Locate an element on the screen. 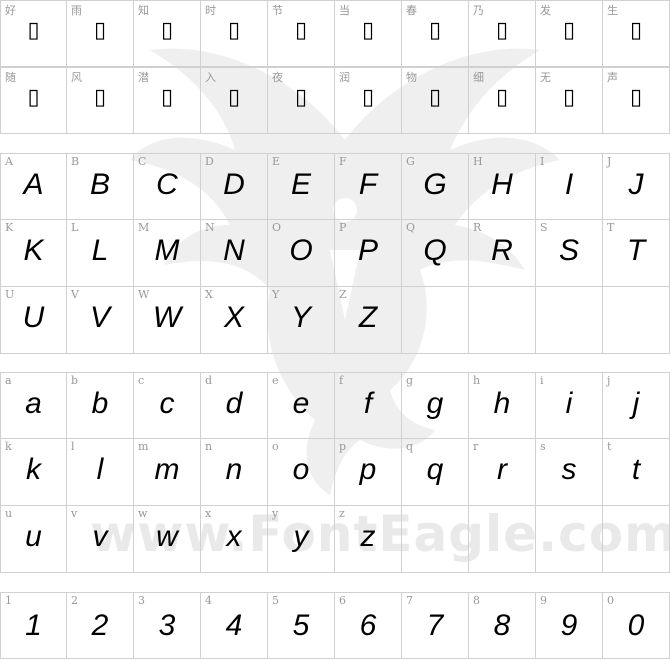  glyph-cell: 节 ▯ is located at coordinates (301, 33).